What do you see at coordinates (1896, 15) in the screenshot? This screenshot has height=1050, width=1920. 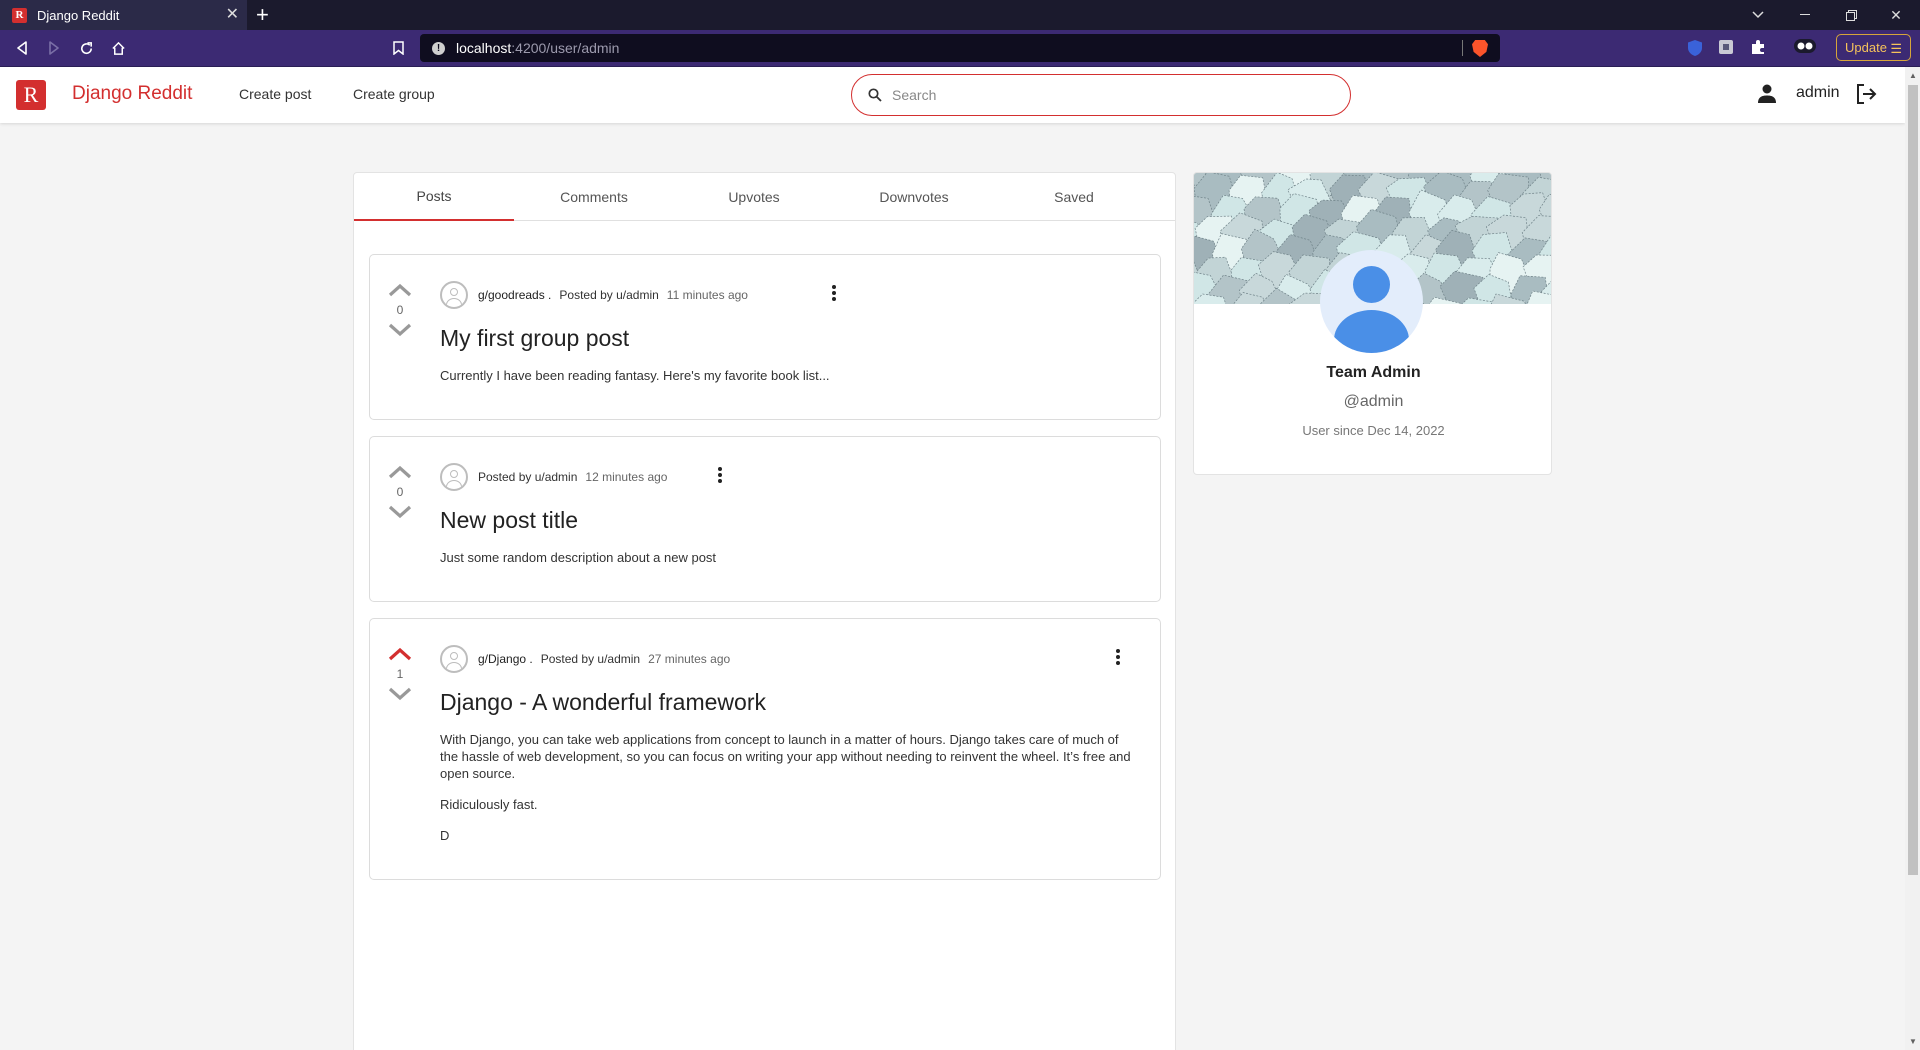 I see `close-window-icon: ✕` at bounding box center [1896, 15].